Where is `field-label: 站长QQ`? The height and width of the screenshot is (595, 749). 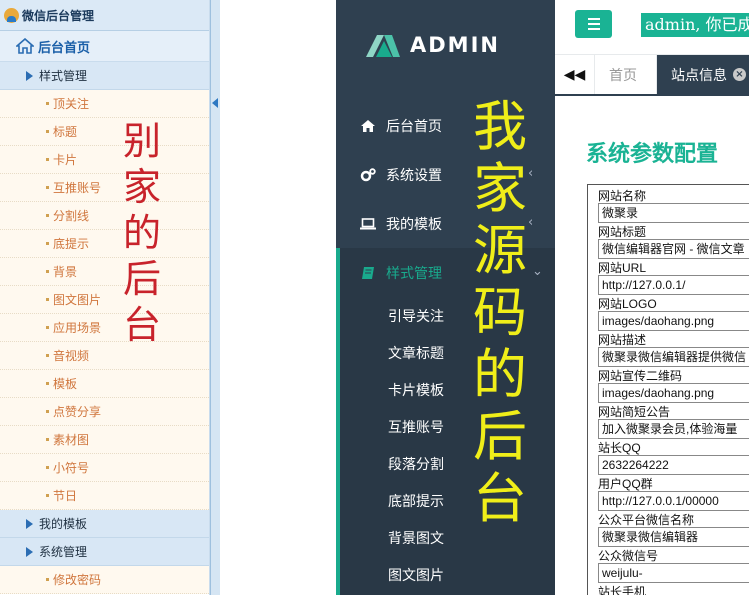 field-label: 站长QQ is located at coordinates (619, 448).